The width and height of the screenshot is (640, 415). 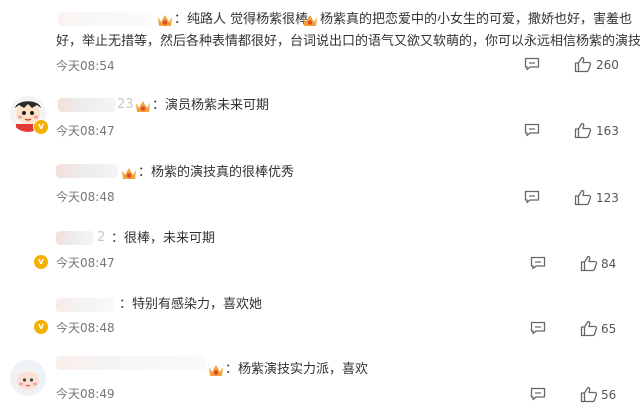 I want to click on comment-text: ：演员杨紫未来可期, so click(x=211, y=105).